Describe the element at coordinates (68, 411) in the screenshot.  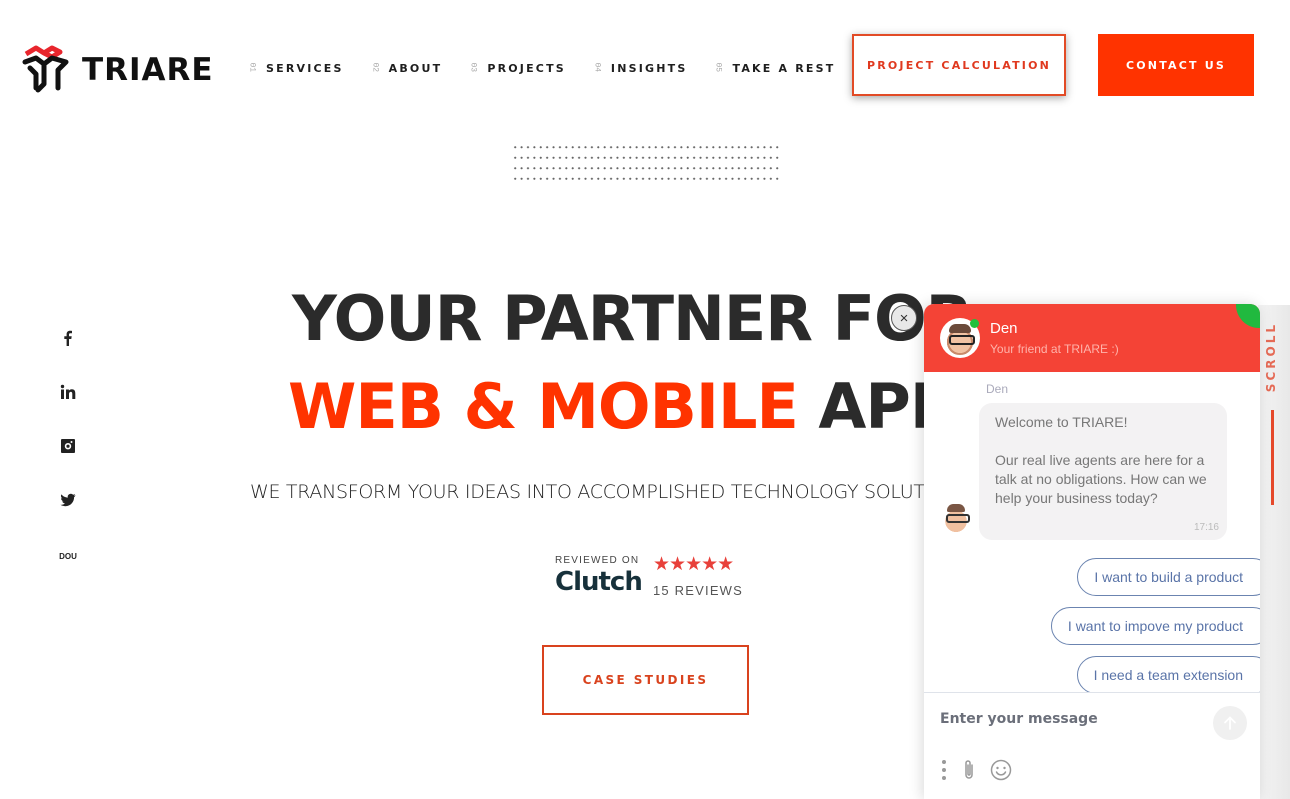
I see `social-linkedin-link` at that location.